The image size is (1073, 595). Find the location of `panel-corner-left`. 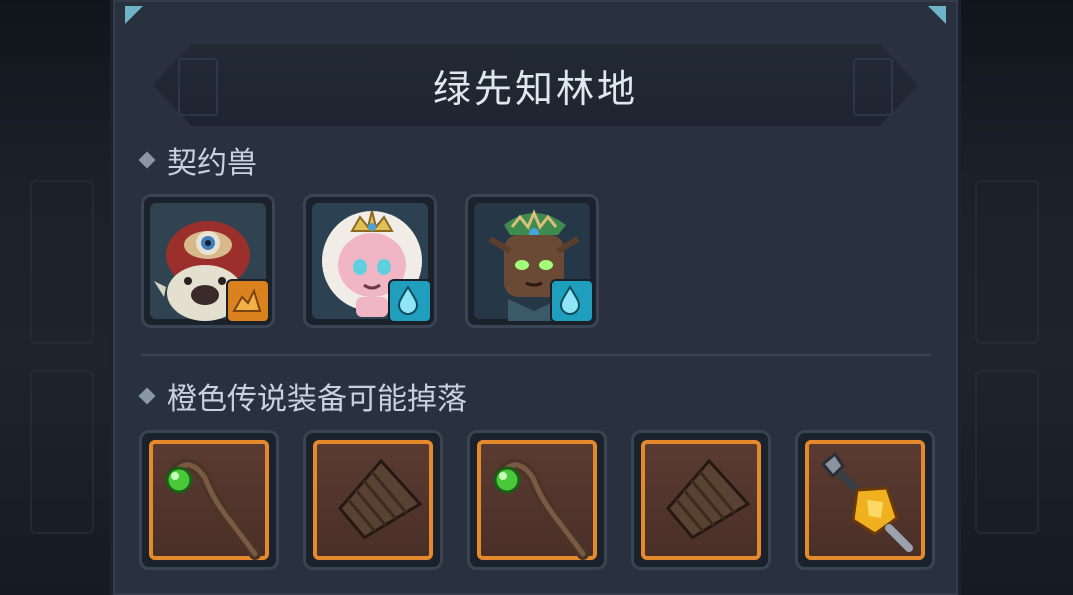

panel-corner-left is located at coordinates (134, 15).